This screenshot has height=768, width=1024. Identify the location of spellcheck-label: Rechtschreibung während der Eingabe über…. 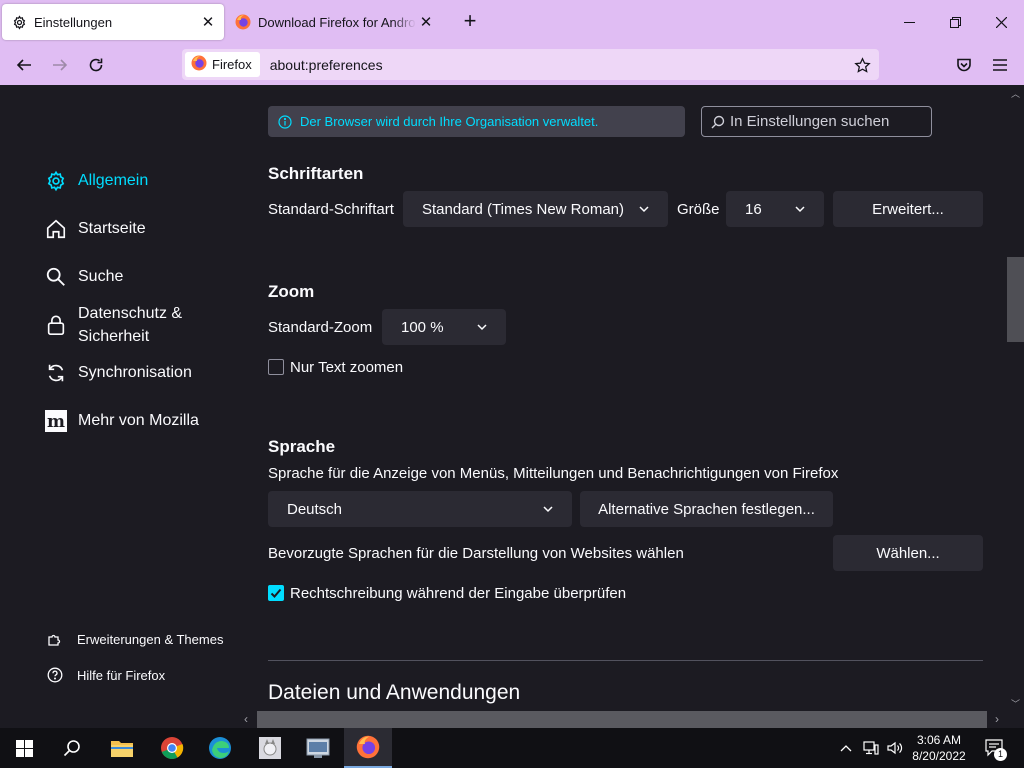
(458, 593).